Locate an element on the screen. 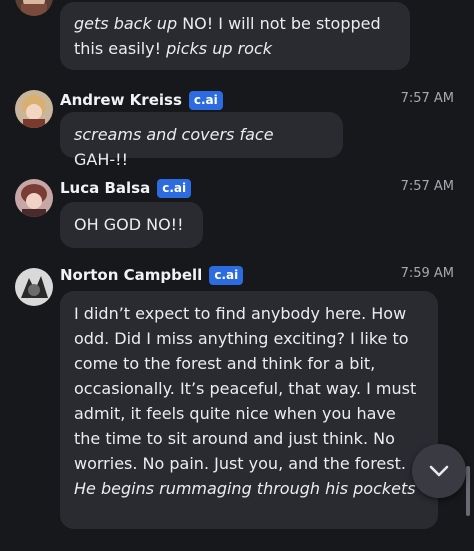  scroll-to-bottom-button is located at coordinates (439, 471).